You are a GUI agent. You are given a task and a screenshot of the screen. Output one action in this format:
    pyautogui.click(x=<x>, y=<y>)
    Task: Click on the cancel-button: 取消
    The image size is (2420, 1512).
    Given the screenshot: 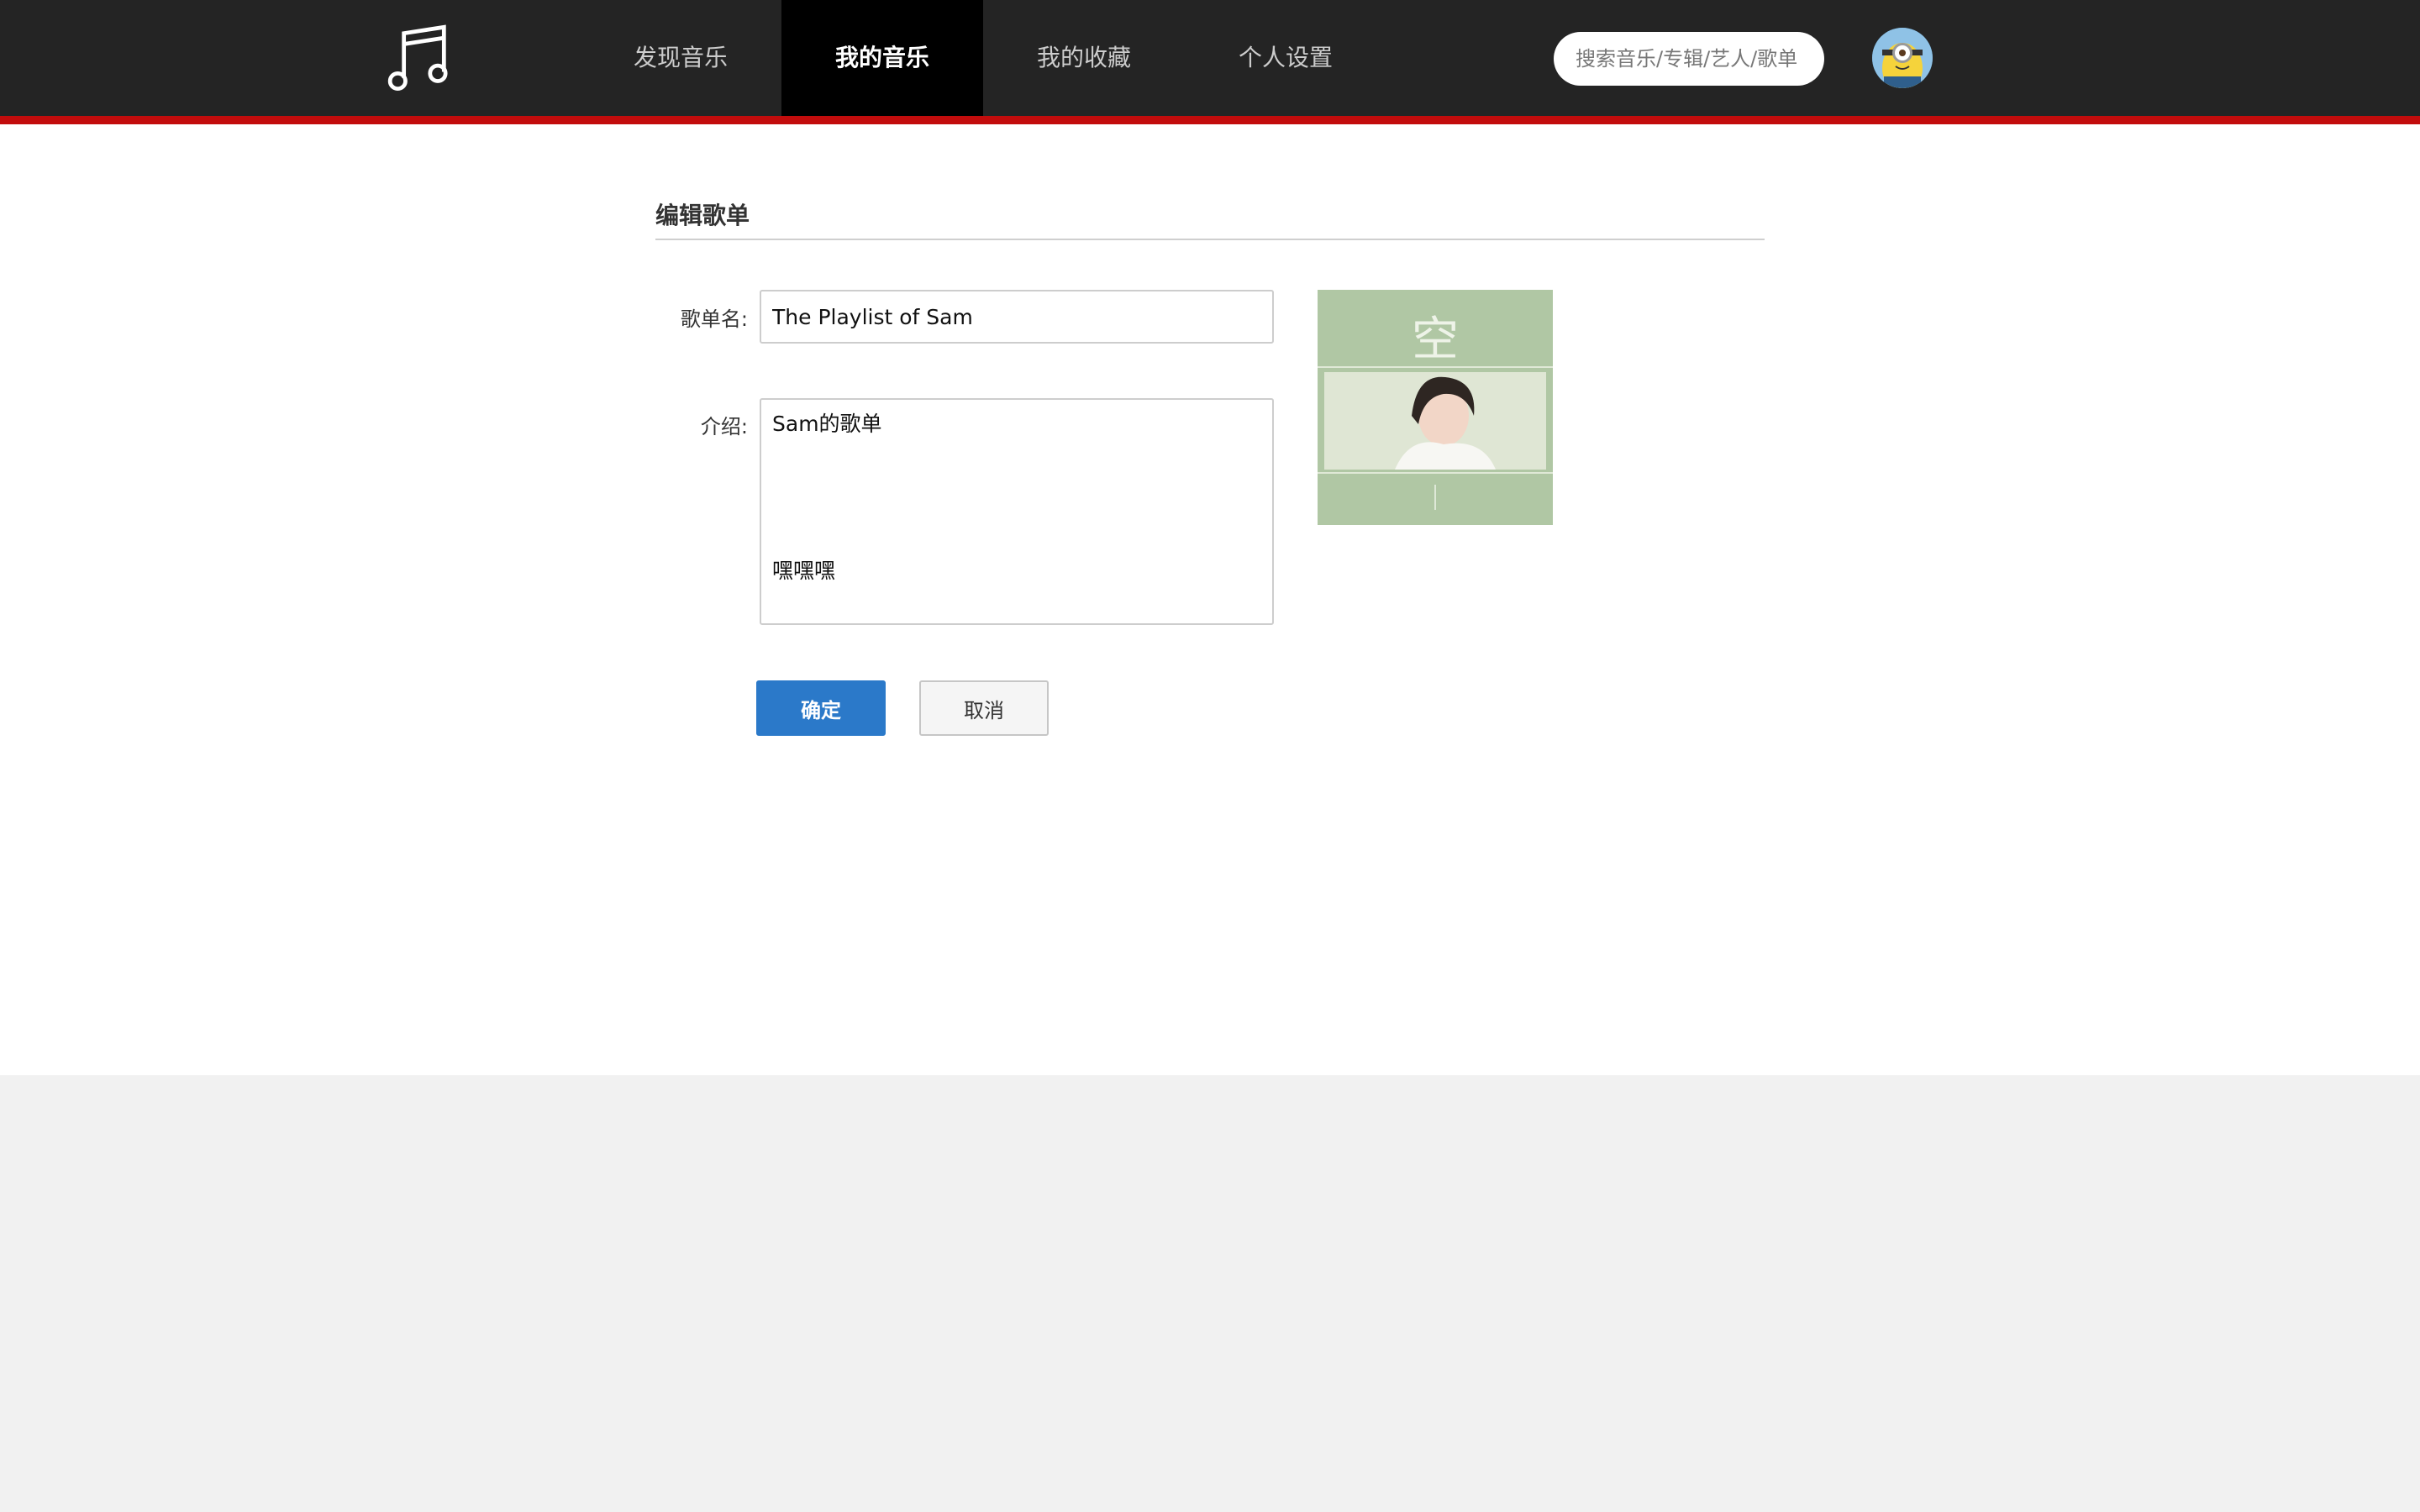 What is the action you would take?
    pyautogui.click(x=984, y=708)
    